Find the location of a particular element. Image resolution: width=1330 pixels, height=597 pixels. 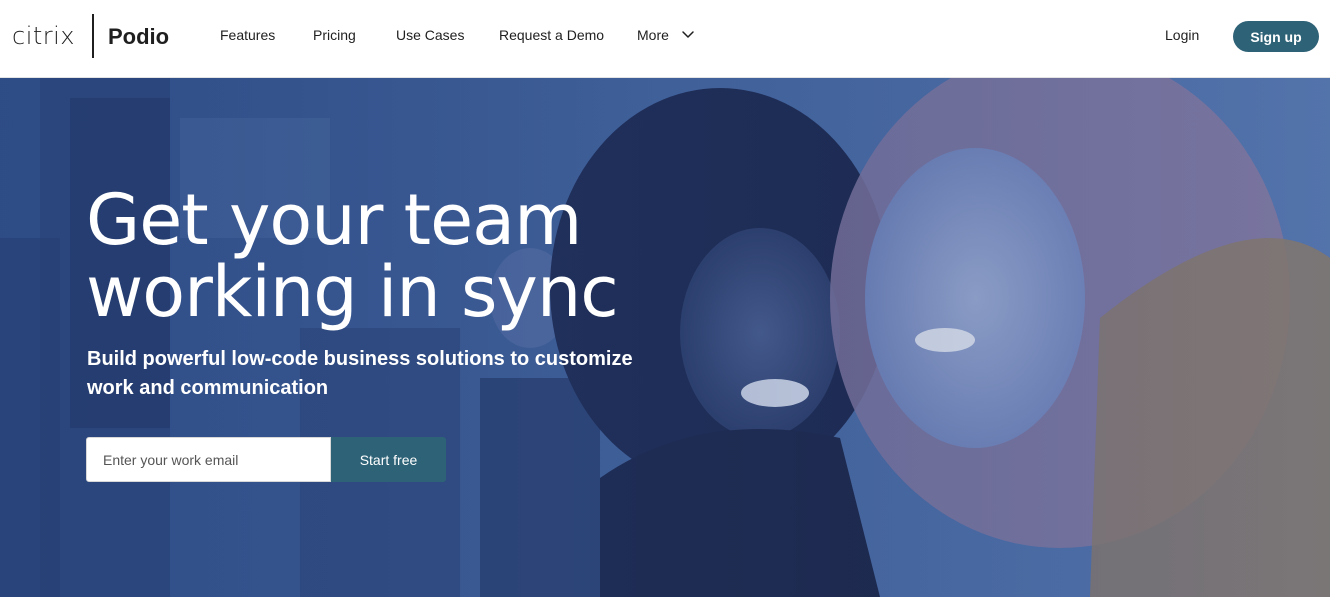

hero-subheadline-line-2: work and communication is located at coordinates (208, 388).